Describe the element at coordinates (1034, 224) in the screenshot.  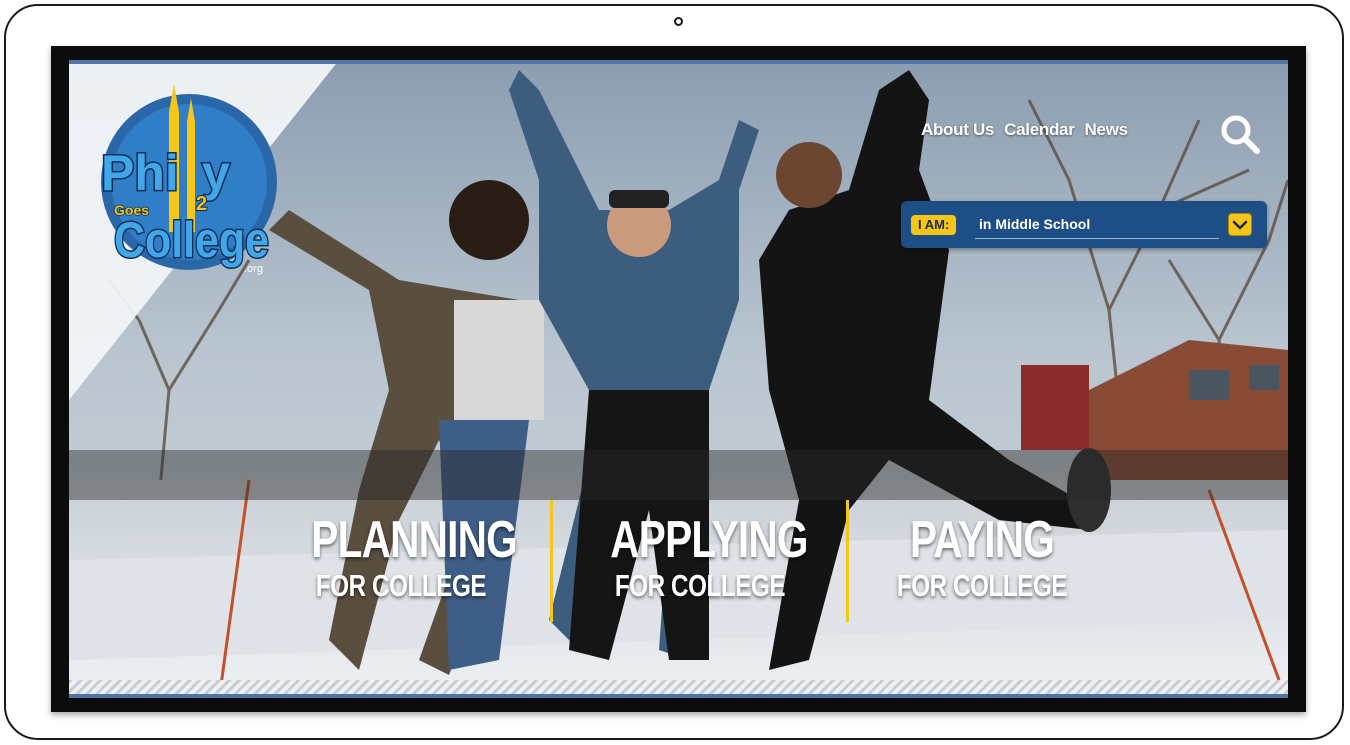
I see `audience-selected-value: in Middle School` at that location.